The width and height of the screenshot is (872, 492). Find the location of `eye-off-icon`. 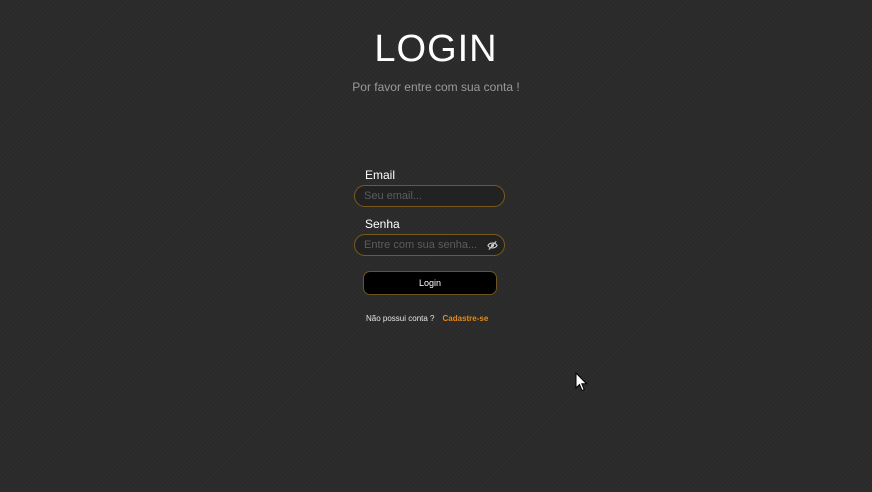

eye-off-icon is located at coordinates (492, 245).